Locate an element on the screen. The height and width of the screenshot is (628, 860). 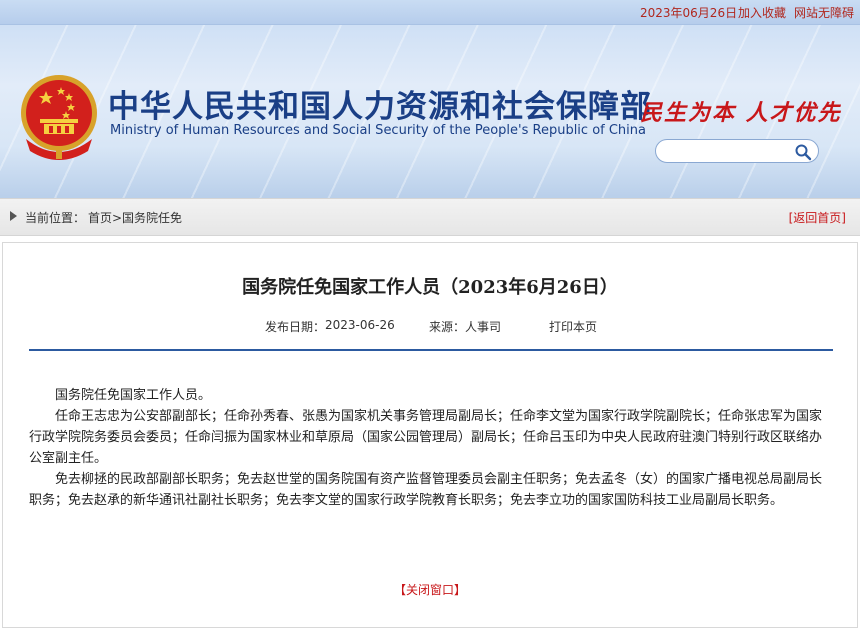
breadcrumb-path: 首页>国务院任免 is located at coordinates (135, 217).